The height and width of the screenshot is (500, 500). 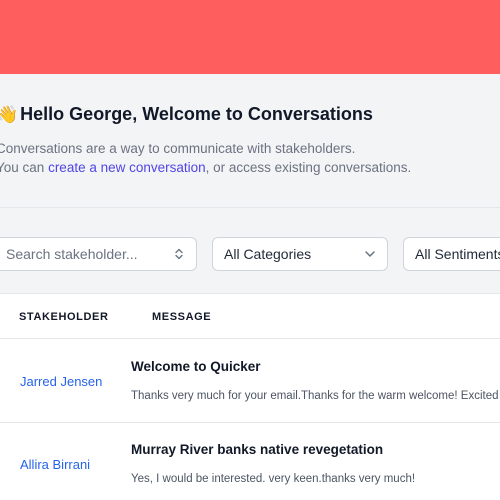 What do you see at coordinates (370, 254) in the screenshot?
I see `chevron-down-icon` at bounding box center [370, 254].